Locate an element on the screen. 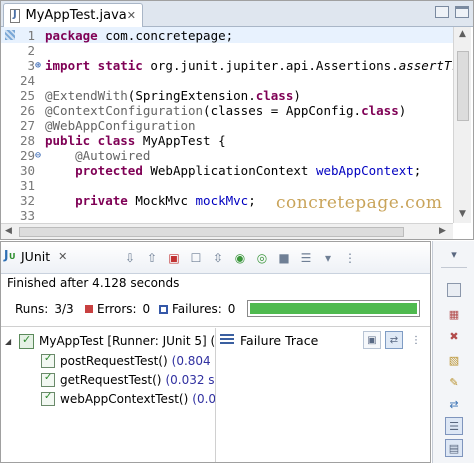  scroll-down-icon: ▼ is located at coordinates (462, 214).